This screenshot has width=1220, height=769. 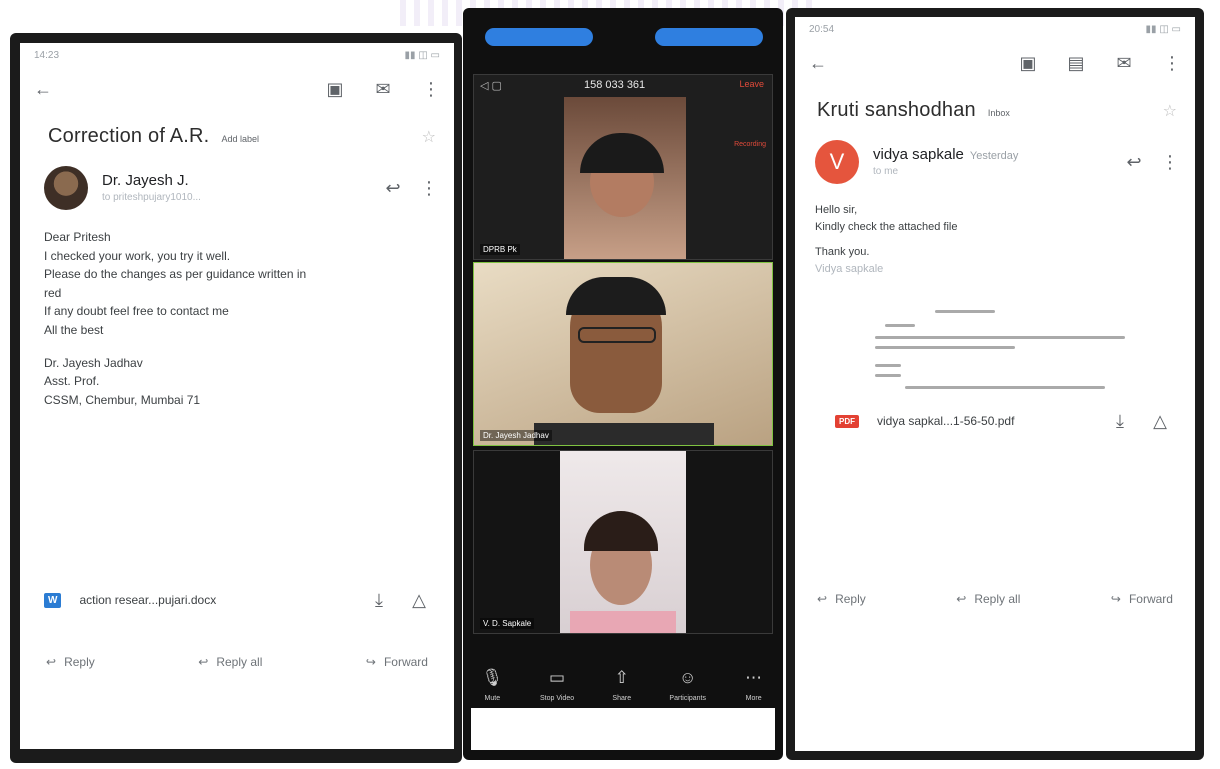 What do you see at coordinates (622, 153) in the screenshot?
I see `participant-hair` at bounding box center [622, 153].